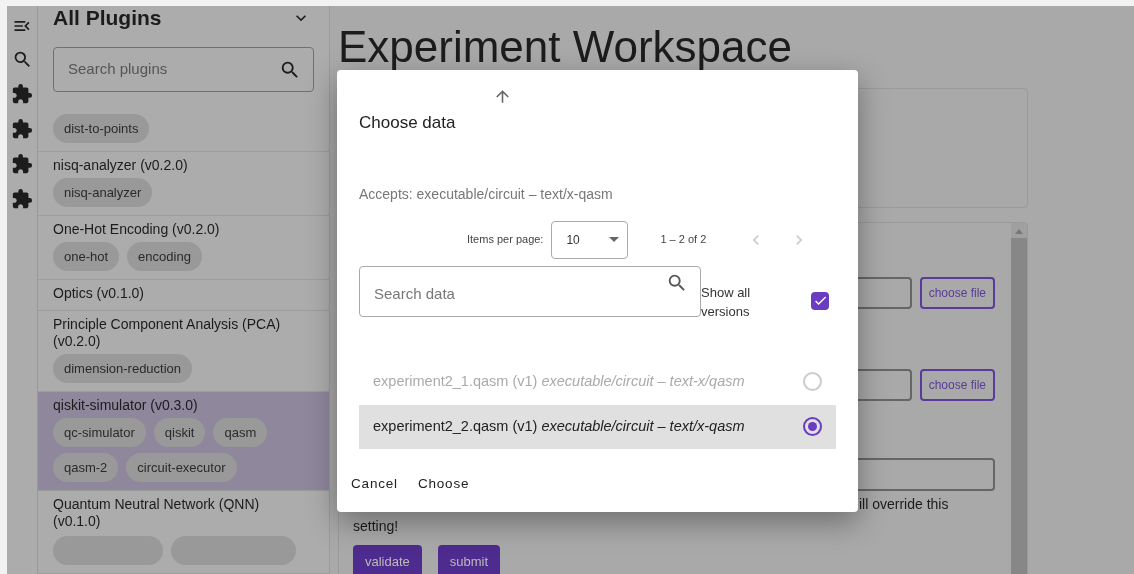 This screenshot has width=1134, height=574. I want to click on tag-chip: nisq-analyzer, so click(103, 192).